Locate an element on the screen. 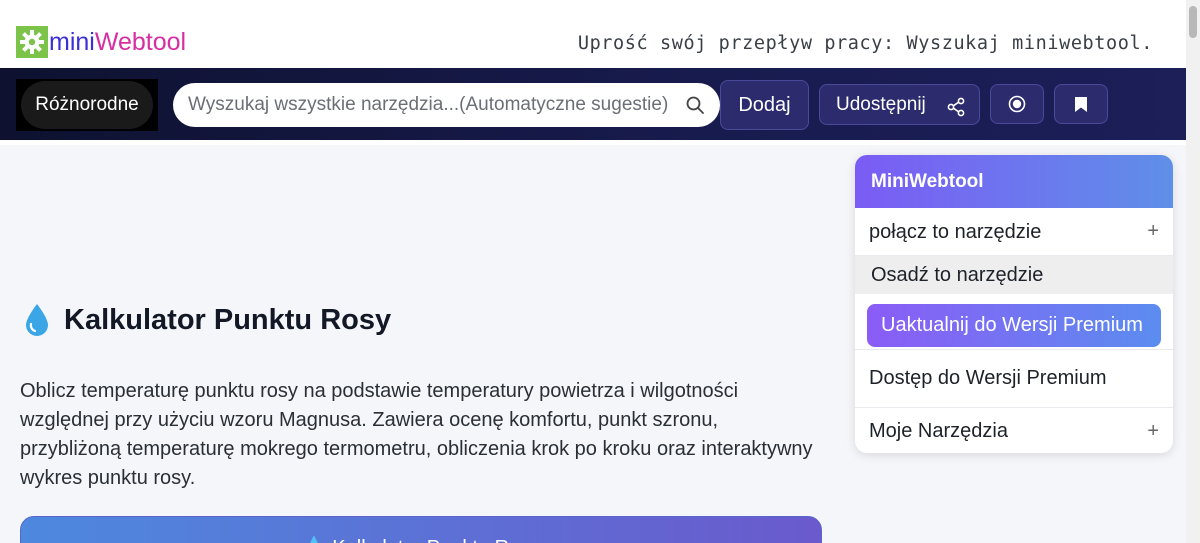  scrollbar-thumb is located at coordinates (1193, 22).